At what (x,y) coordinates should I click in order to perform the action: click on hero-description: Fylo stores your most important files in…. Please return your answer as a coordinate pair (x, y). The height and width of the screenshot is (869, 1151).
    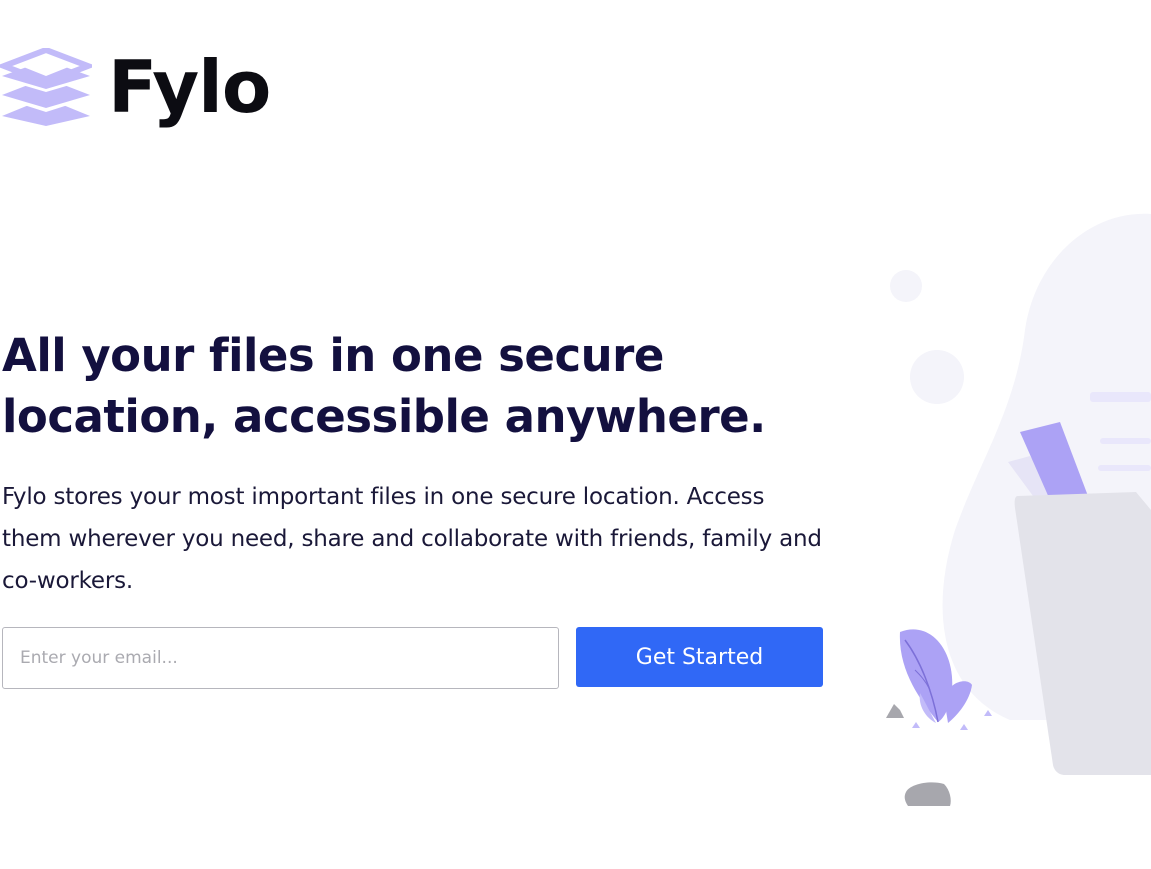
    Looking at the image, I should click on (412, 539).